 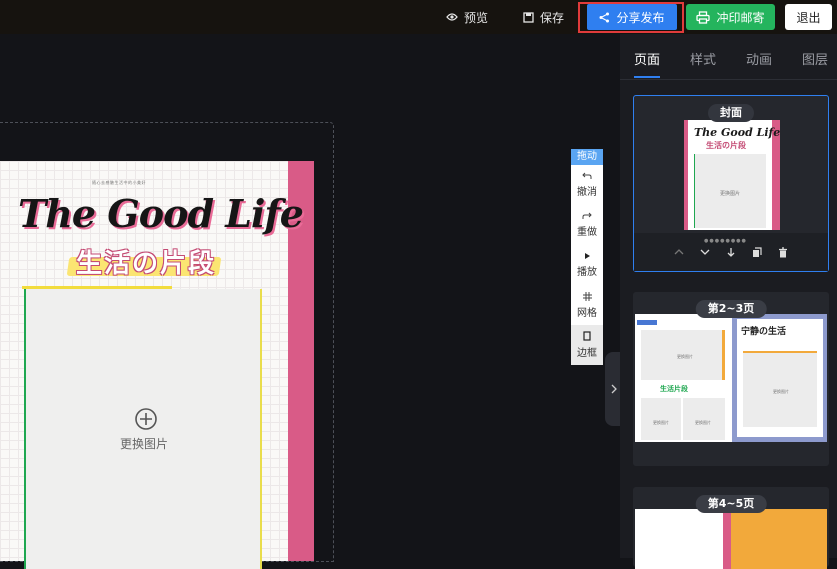 I want to click on add-circle-icon, so click(x=146, y=419).